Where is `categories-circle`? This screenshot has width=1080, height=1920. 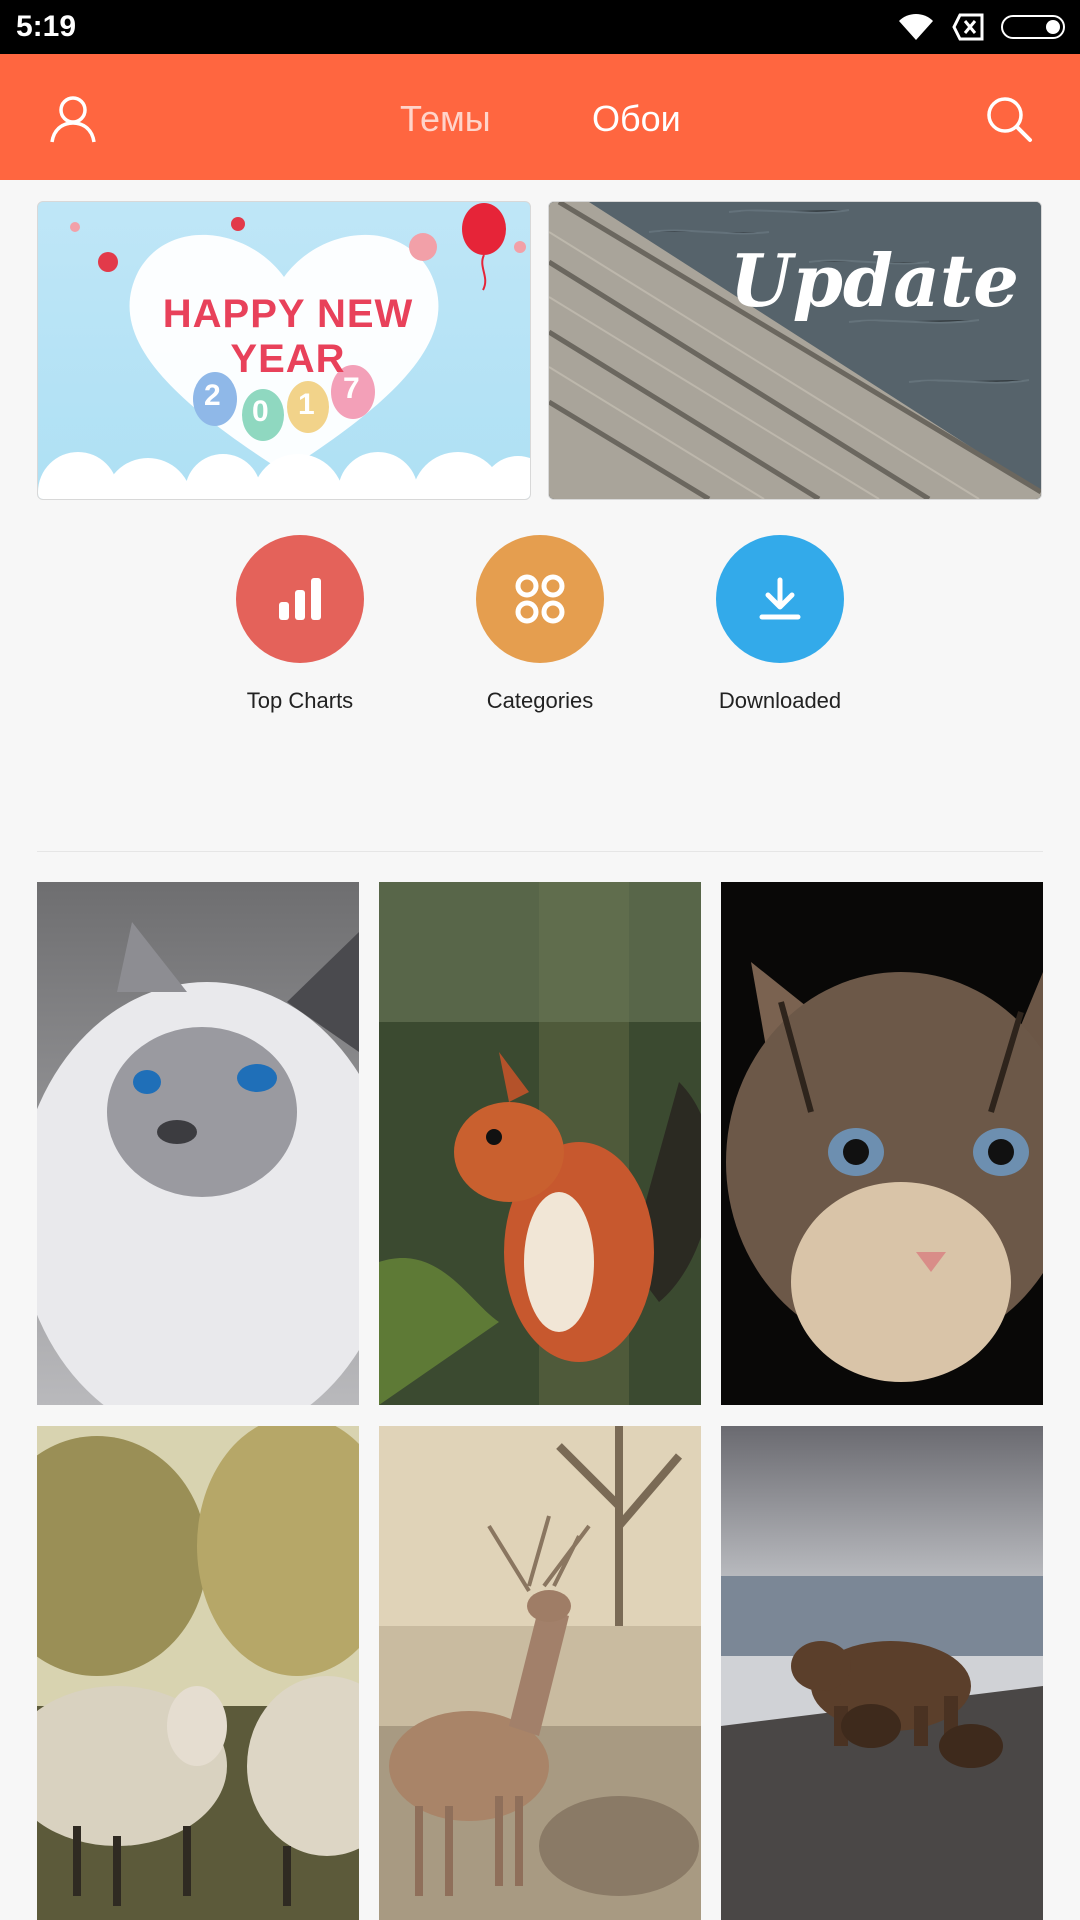 categories-circle is located at coordinates (540, 599).